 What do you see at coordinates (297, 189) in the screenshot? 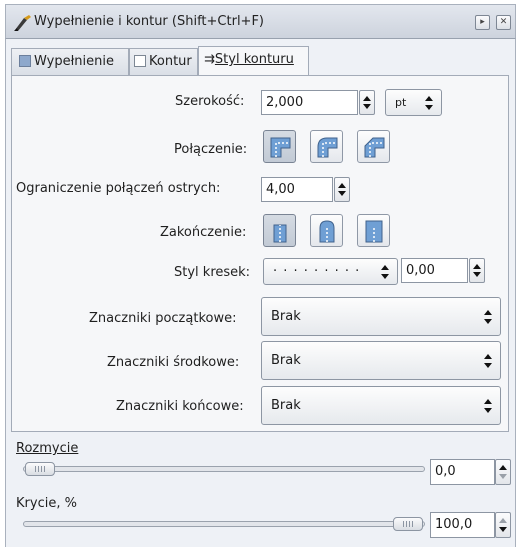
I see `miter-limit-input: 4,00` at bounding box center [297, 189].